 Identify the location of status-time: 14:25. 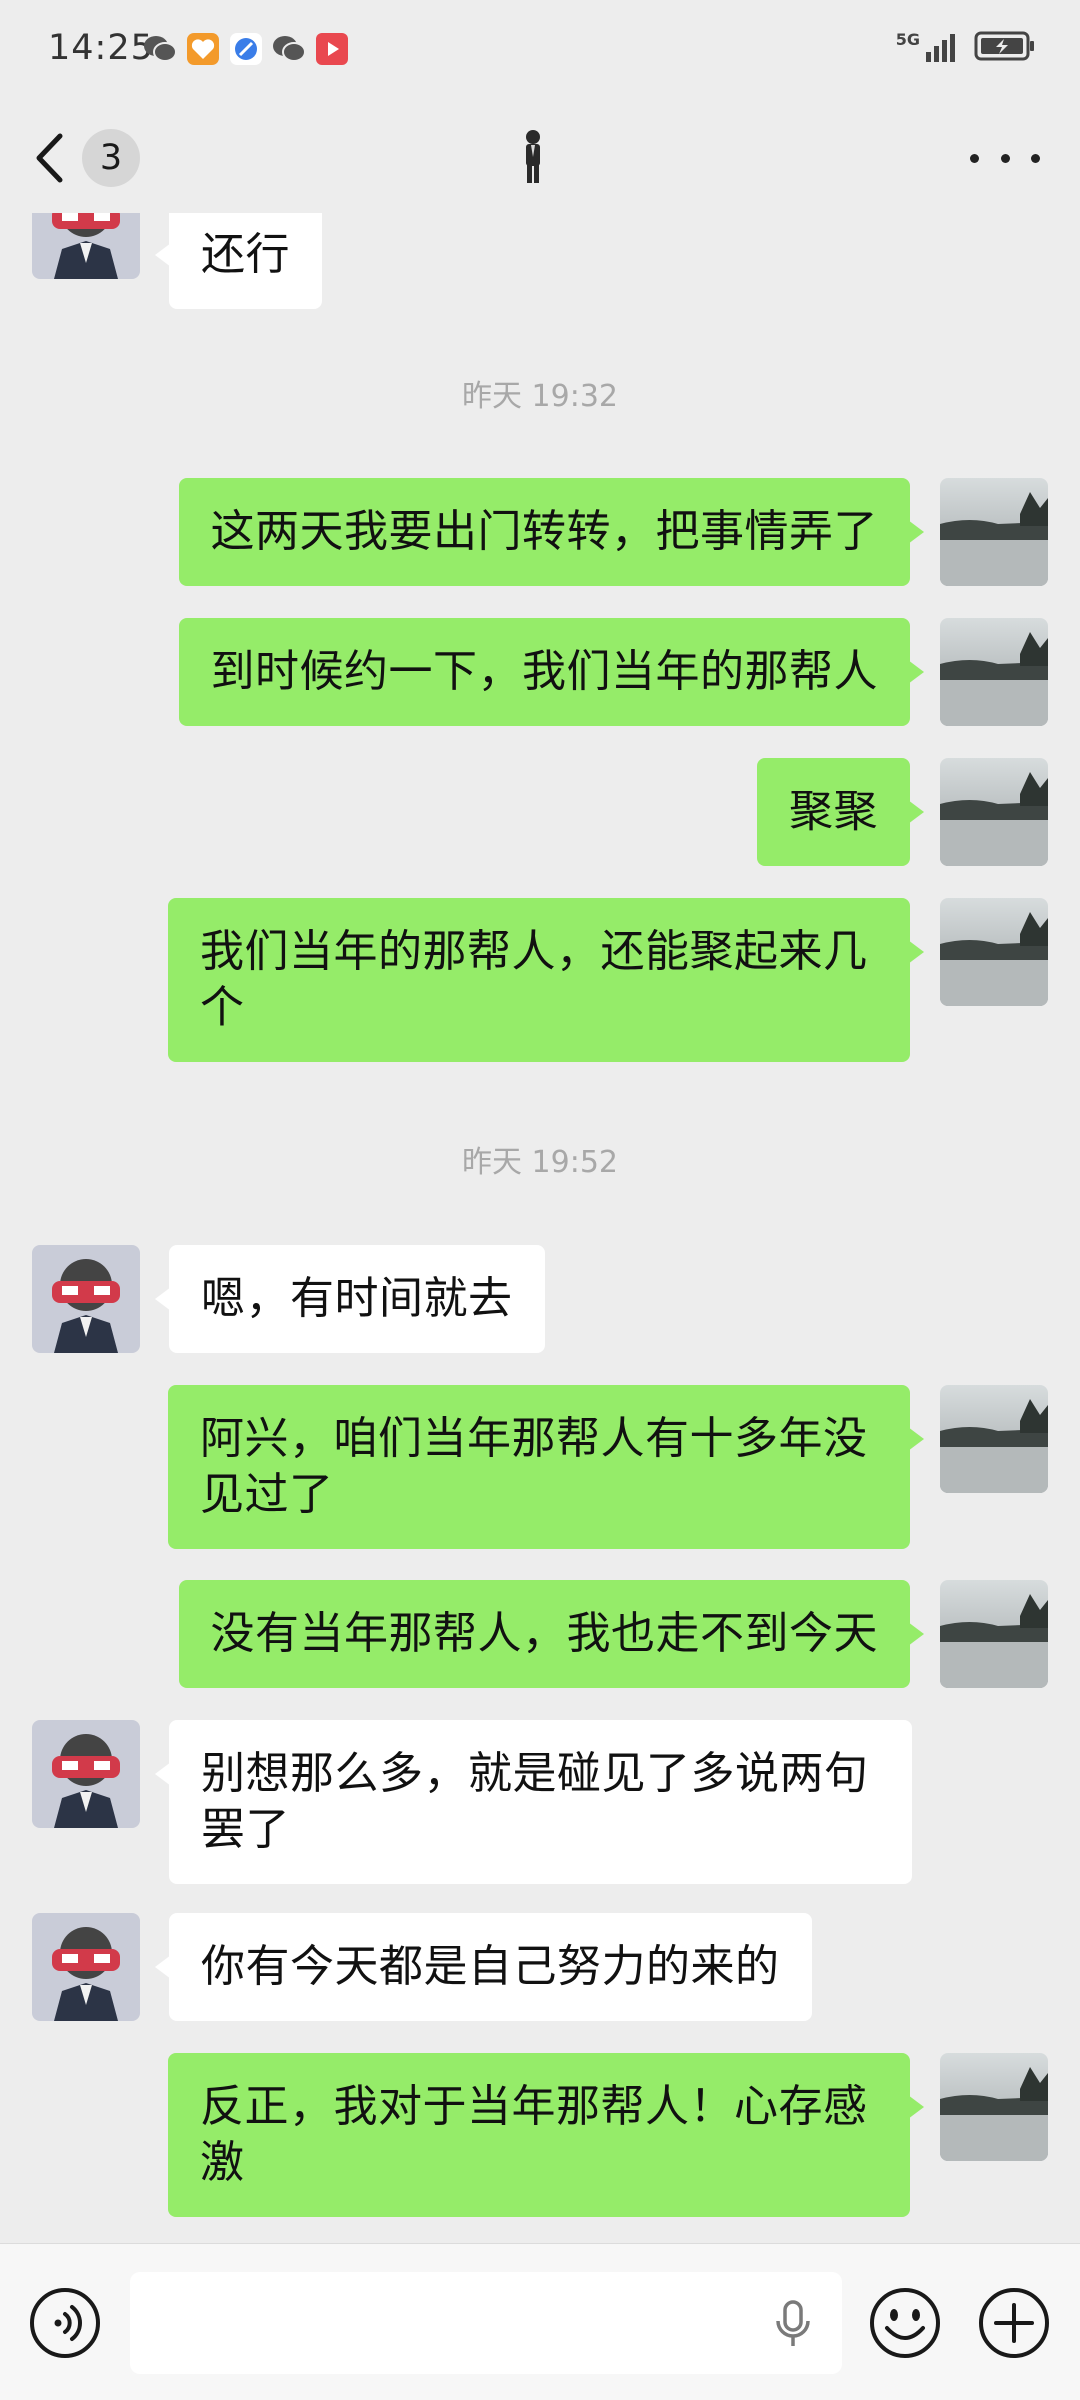
(101, 48).